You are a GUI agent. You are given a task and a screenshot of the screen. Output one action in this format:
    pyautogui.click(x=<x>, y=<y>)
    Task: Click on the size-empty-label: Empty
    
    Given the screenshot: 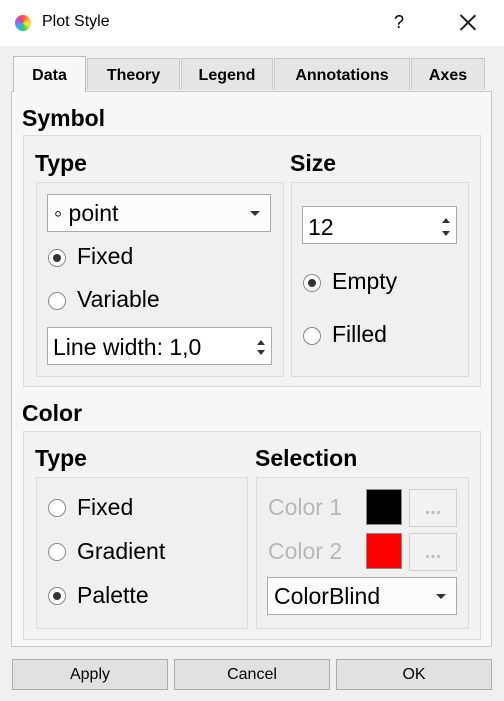 What is the action you would take?
    pyautogui.click(x=365, y=281)
    